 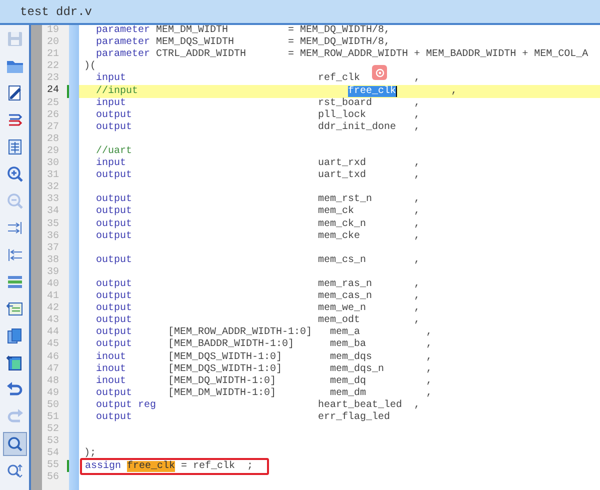 I want to click on find-icon, so click(x=15, y=444).